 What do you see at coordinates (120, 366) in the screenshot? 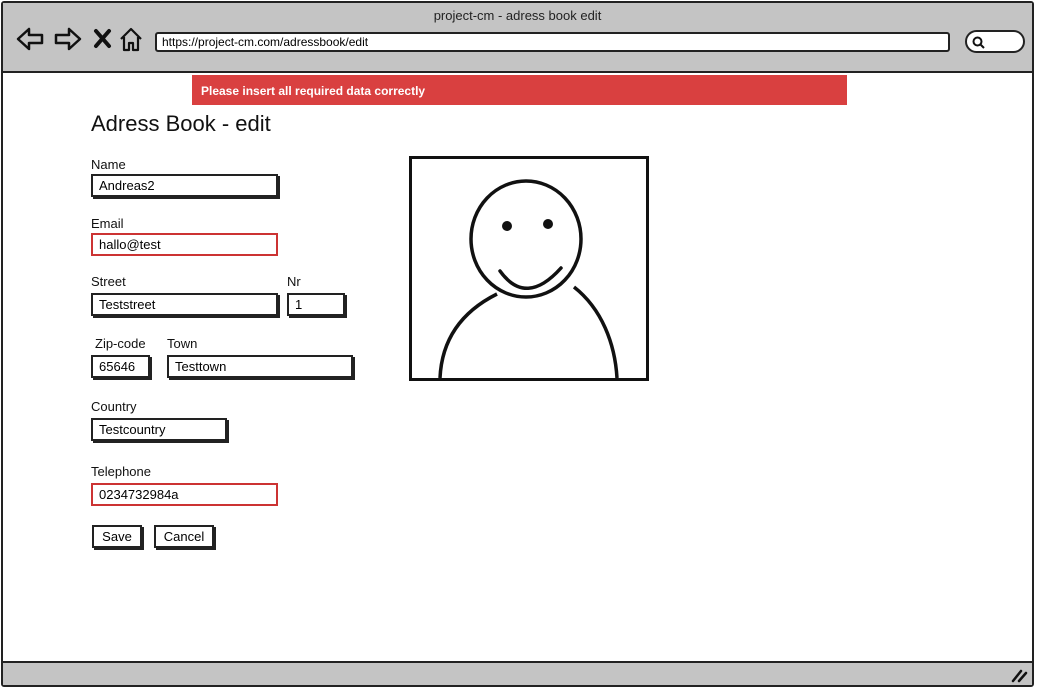
I see `zip-field: 65646` at bounding box center [120, 366].